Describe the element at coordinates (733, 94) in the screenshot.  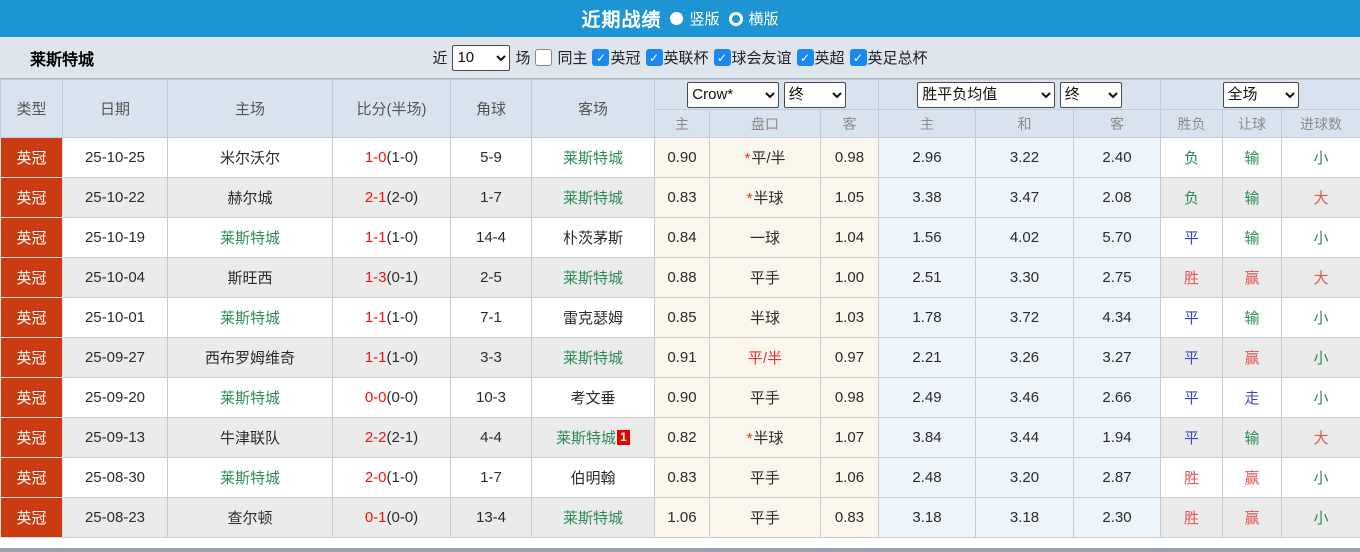
I see `odds-provider-select: Crow*` at that location.